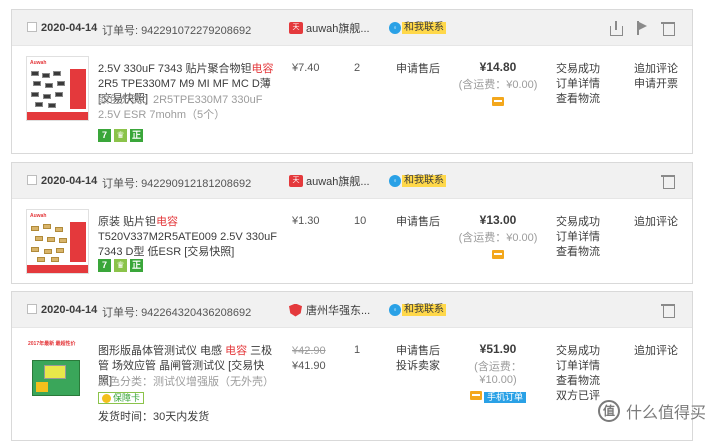 Image resolution: width=720 pixels, height=441 pixels. I want to click on order-number: 订单号: 942264320436208692, so click(177, 313).